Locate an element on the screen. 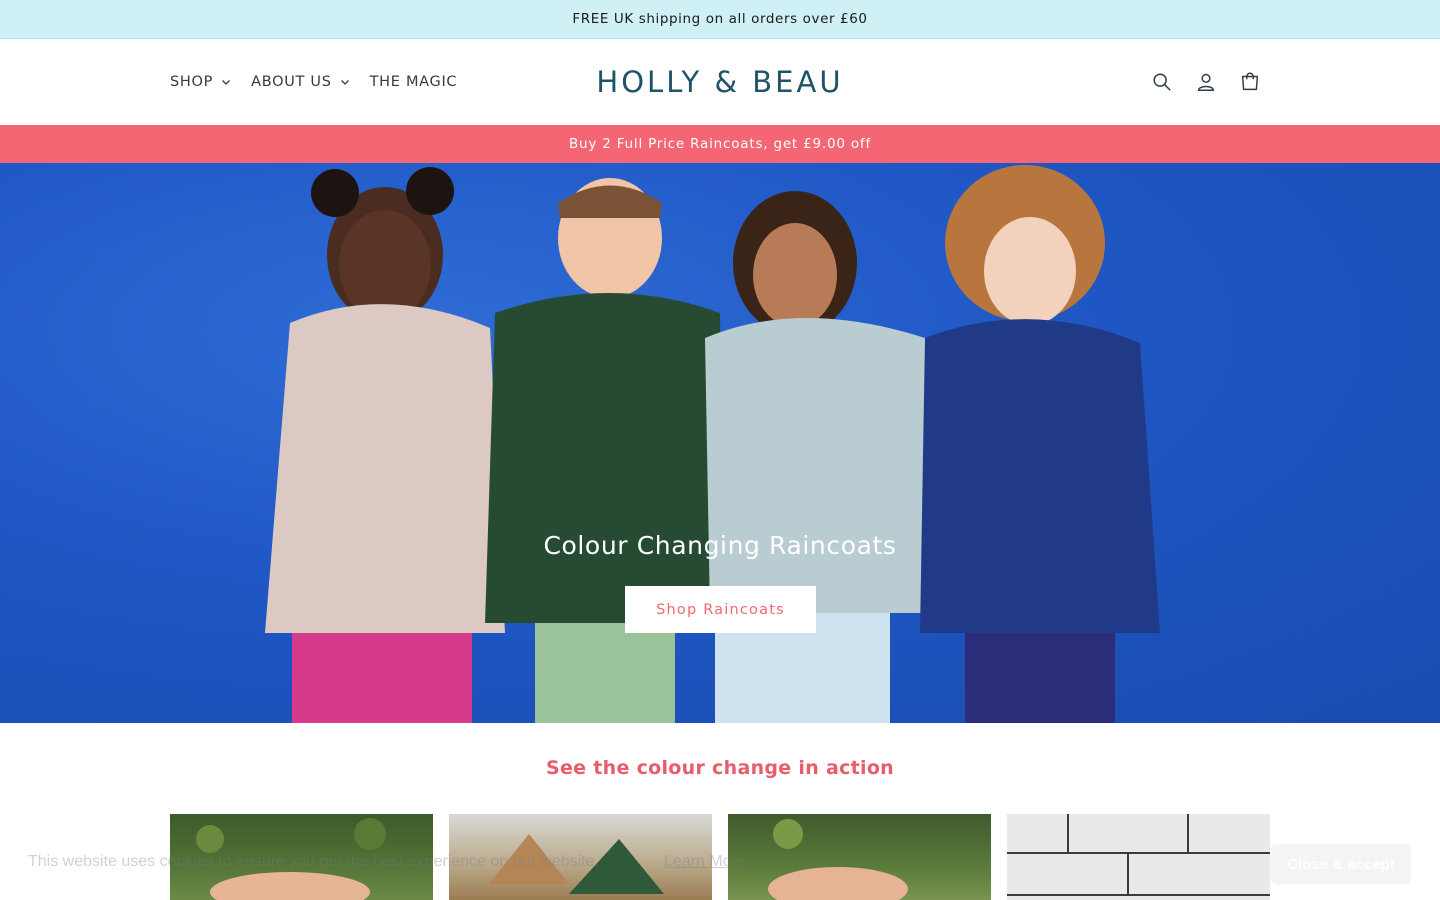  cookie-accept-button: Close & accept is located at coordinates (1341, 864).